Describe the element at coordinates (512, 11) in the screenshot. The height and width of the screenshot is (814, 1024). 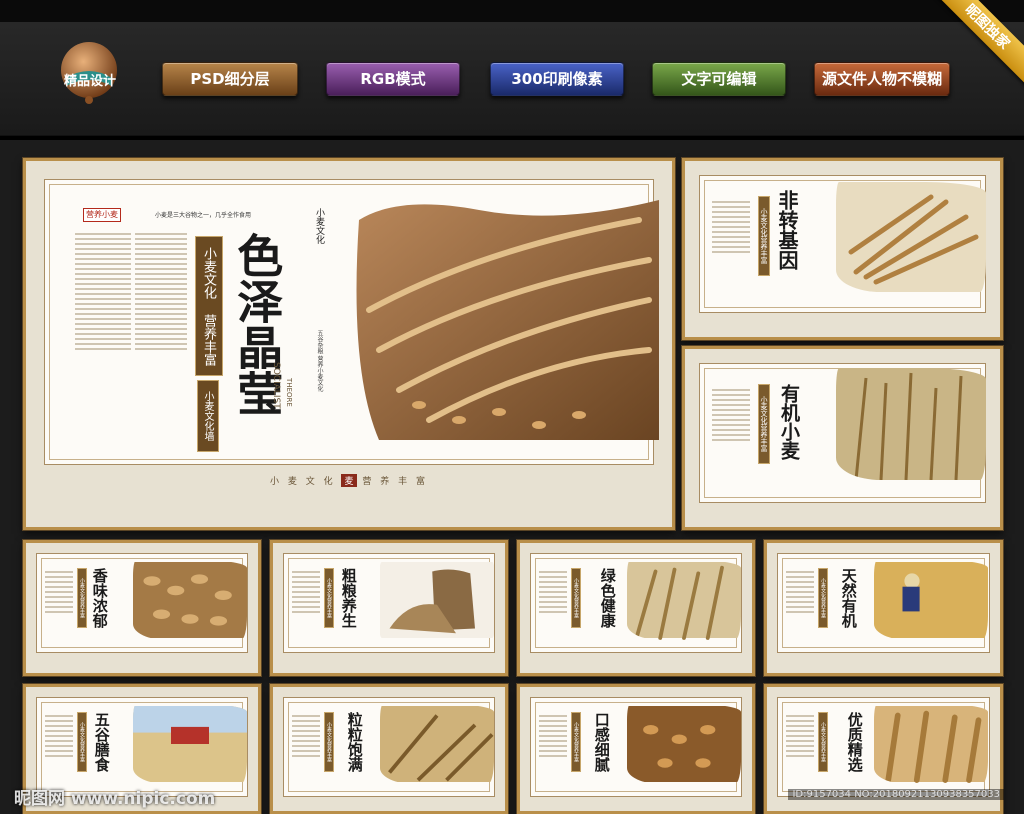
I see `top-strip` at that location.